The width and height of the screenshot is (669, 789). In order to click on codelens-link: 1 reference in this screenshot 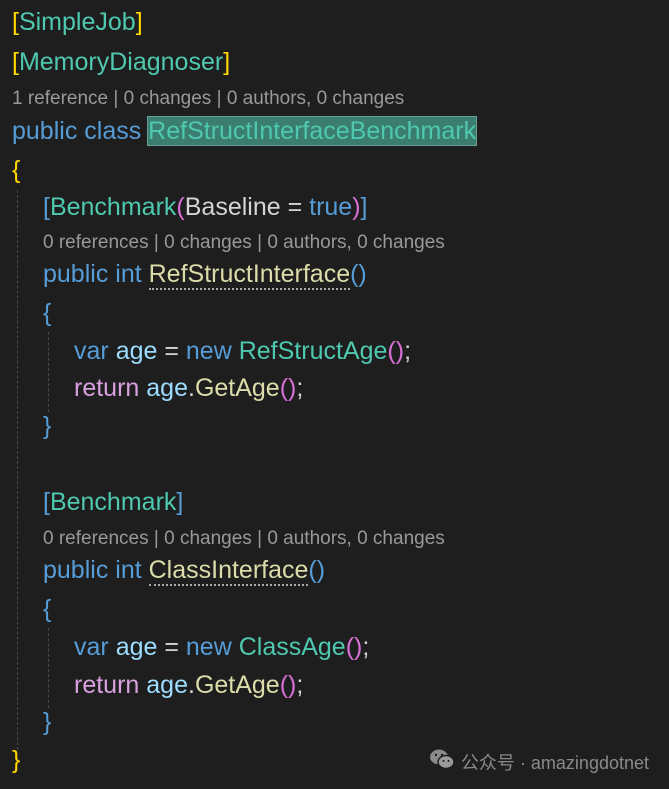, I will do `click(60, 98)`.